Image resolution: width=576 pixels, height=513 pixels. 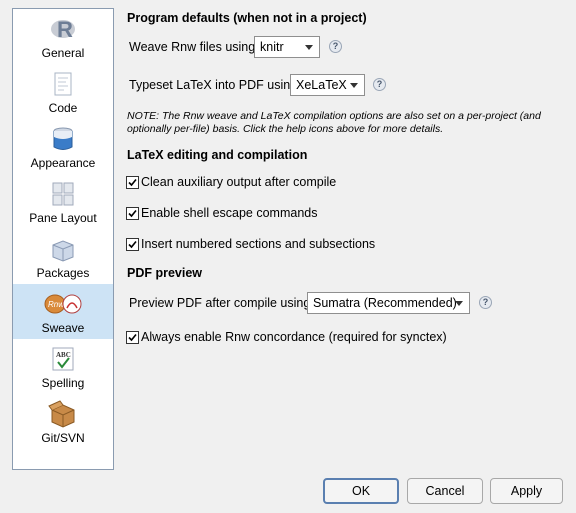 What do you see at coordinates (63, 218) in the screenshot?
I see `sidebar-item-label: Pane Layout` at bounding box center [63, 218].